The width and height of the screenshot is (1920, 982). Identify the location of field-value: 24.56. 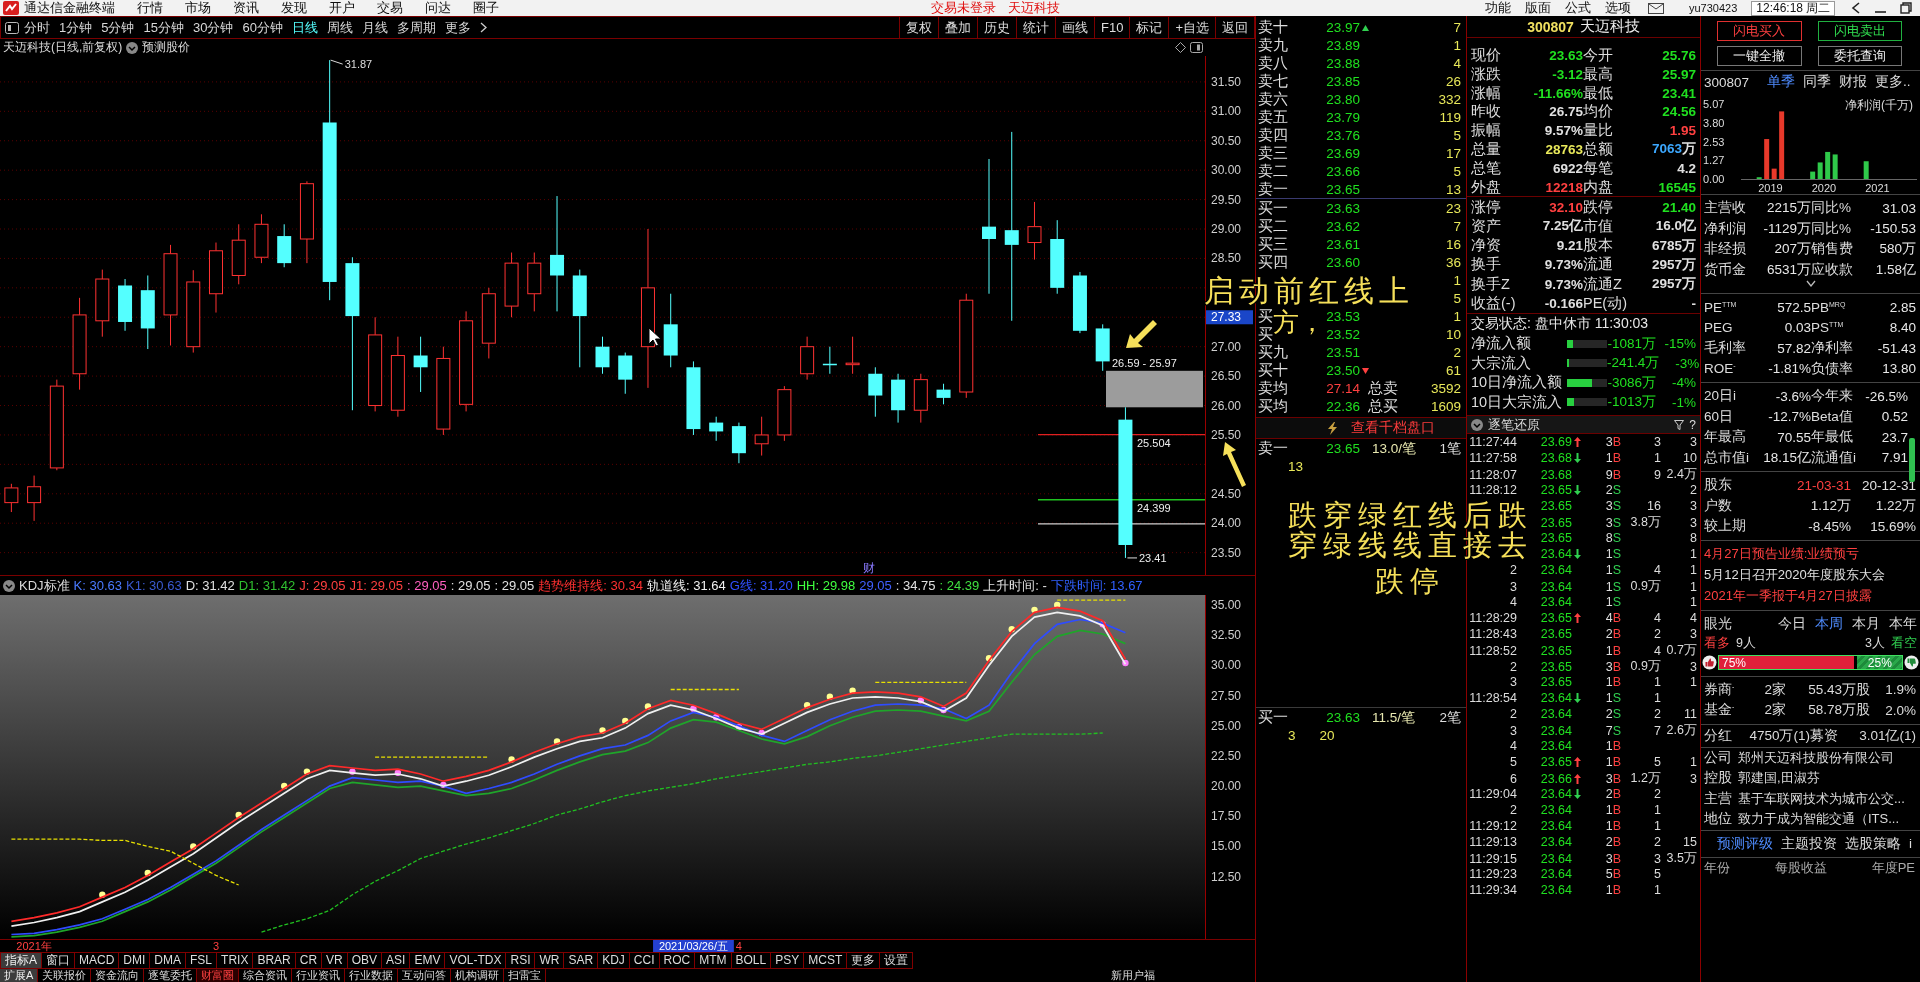
(1679, 112).